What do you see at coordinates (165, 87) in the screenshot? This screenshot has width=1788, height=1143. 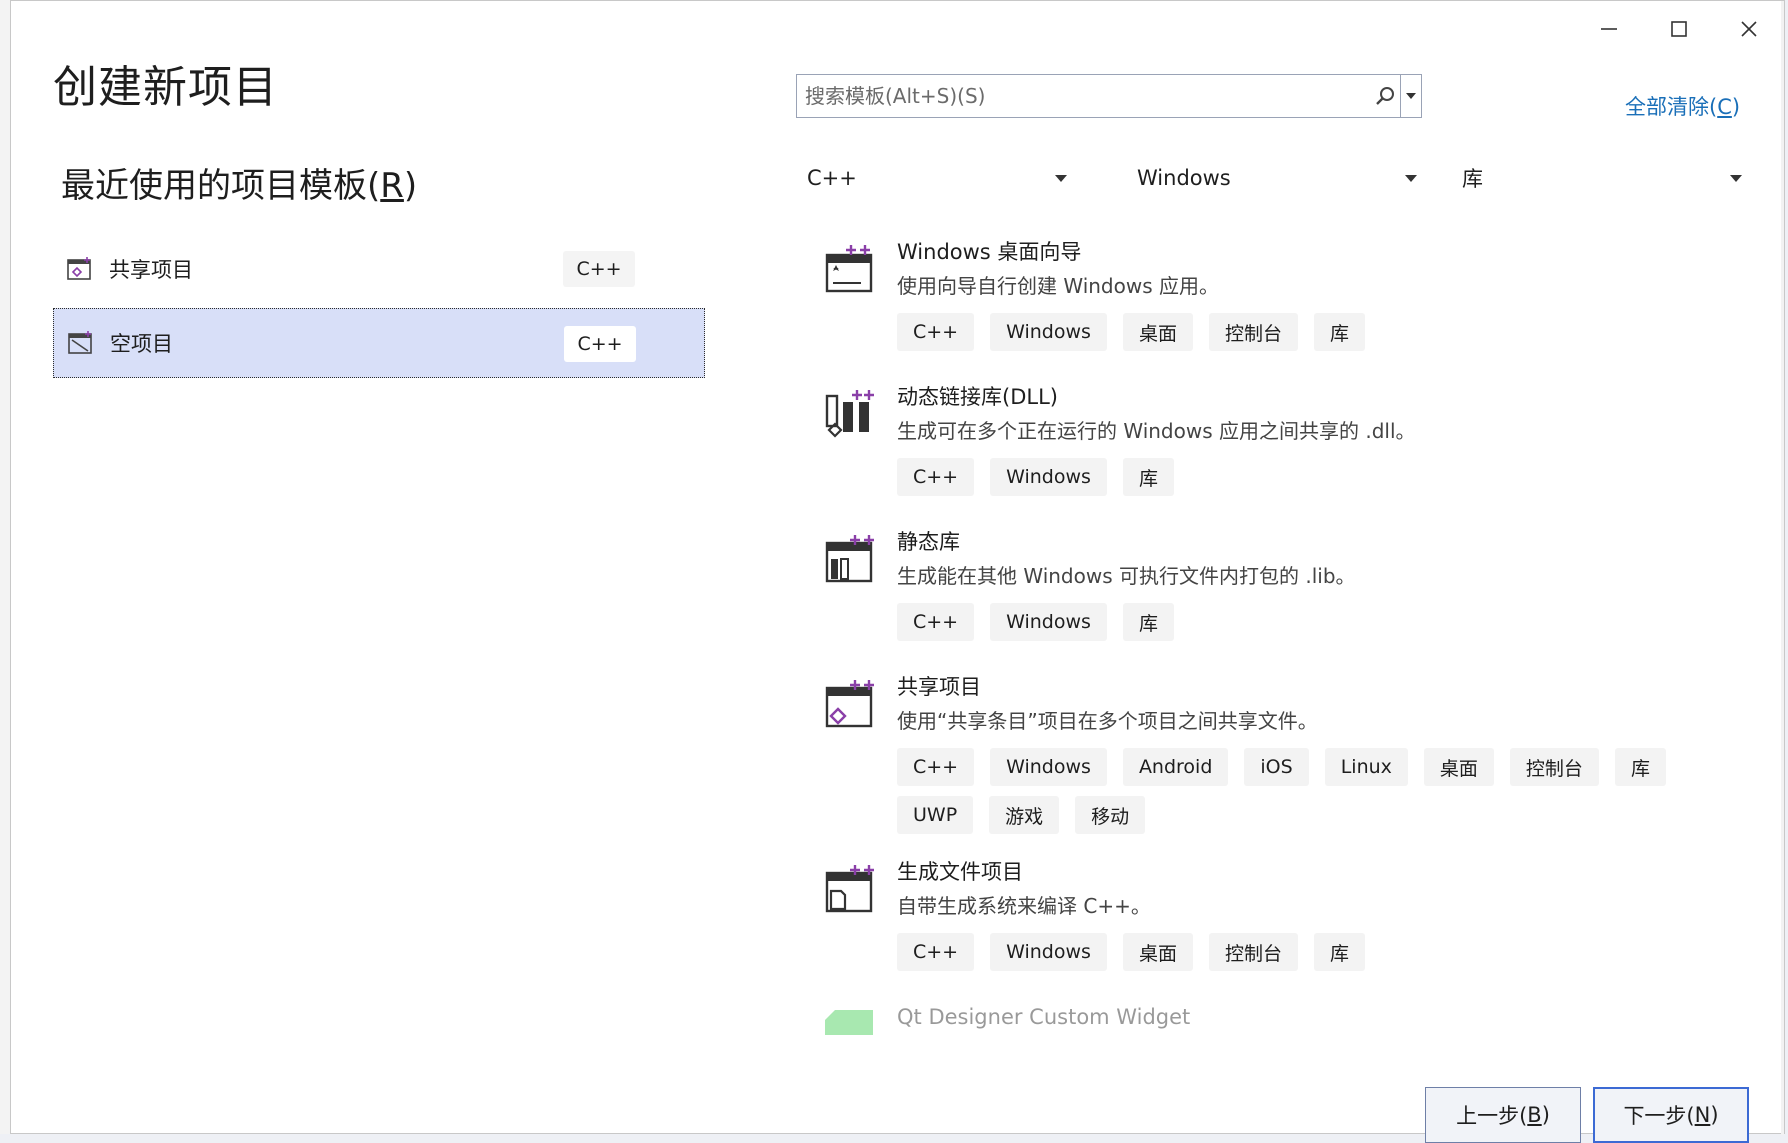 I see `page-title: 创建新项目` at bounding box center [165, 87].